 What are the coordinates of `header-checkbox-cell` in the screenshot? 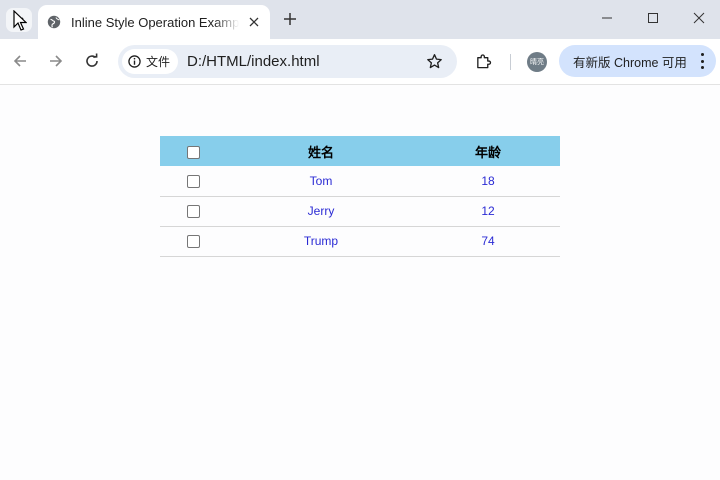 It's located at (193, 151).